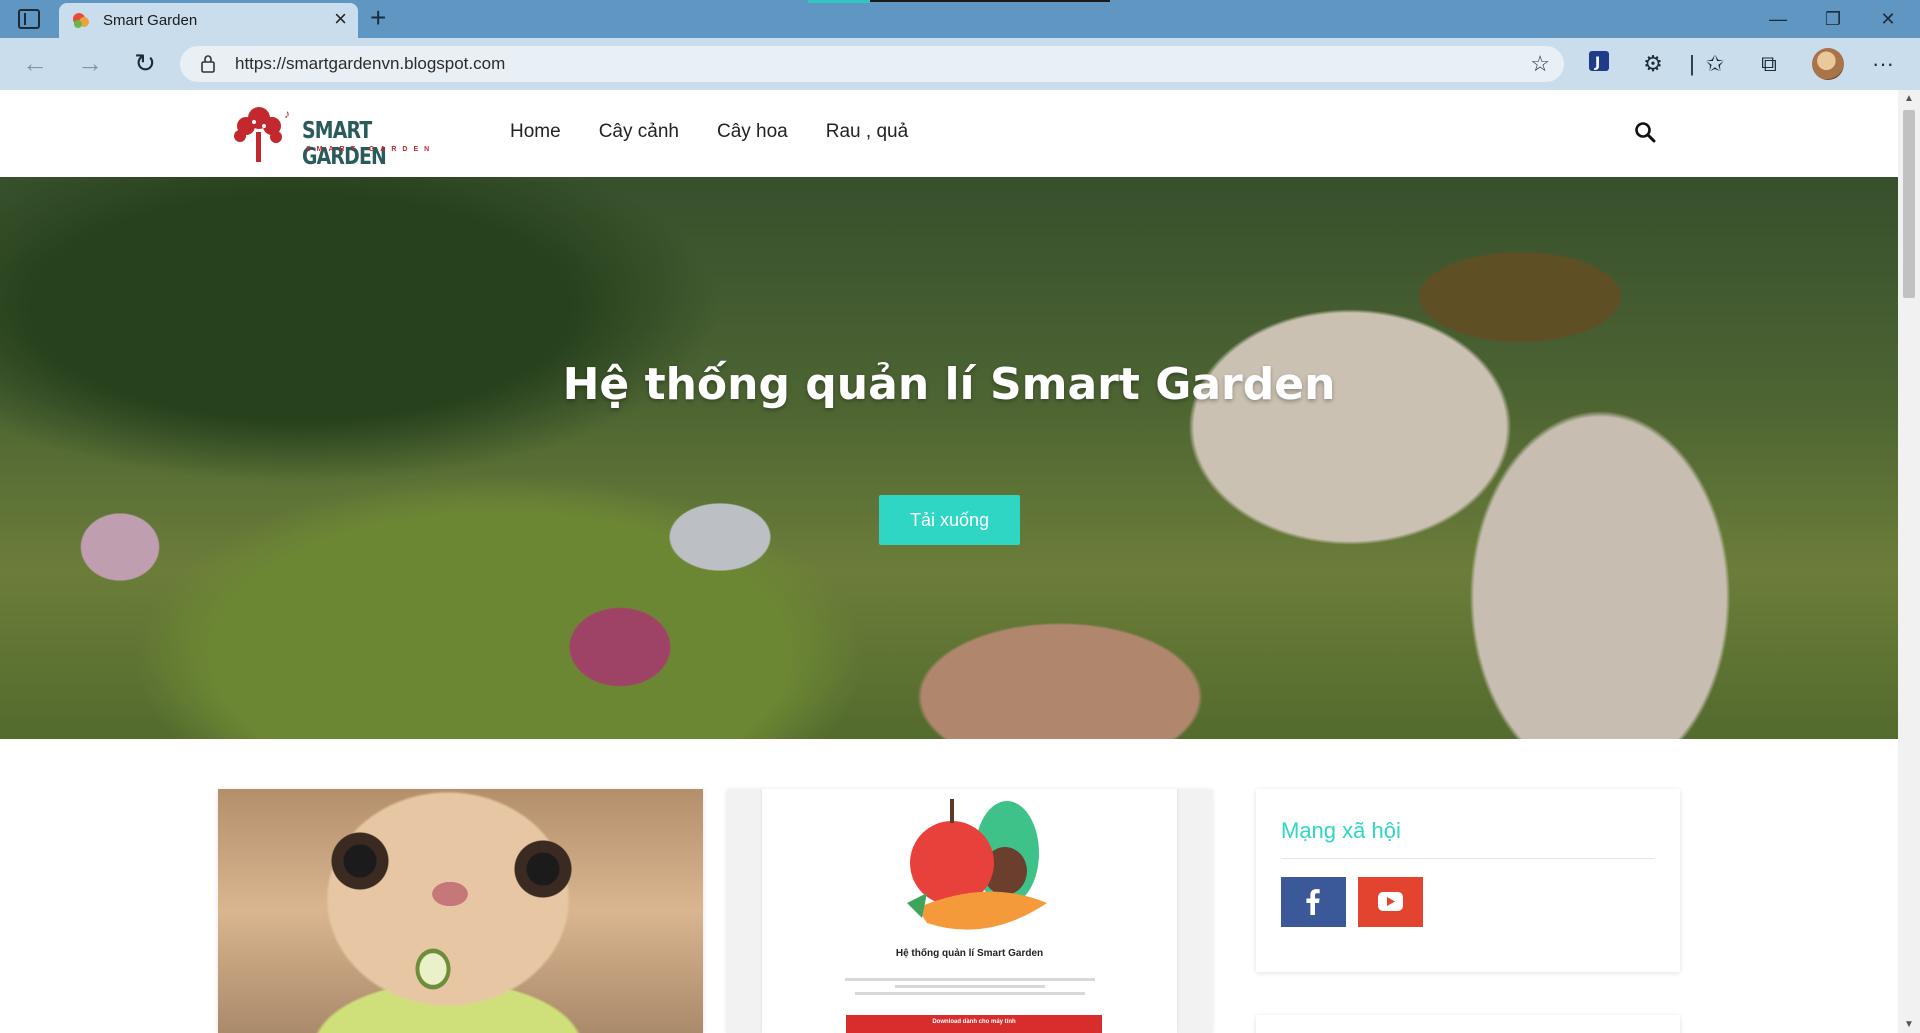  What do you see at coordinates (370, 64) in the screenshot?
I see `url-text: https://smartgardenvn.blogspot.com` at bounding box center [370, 64].